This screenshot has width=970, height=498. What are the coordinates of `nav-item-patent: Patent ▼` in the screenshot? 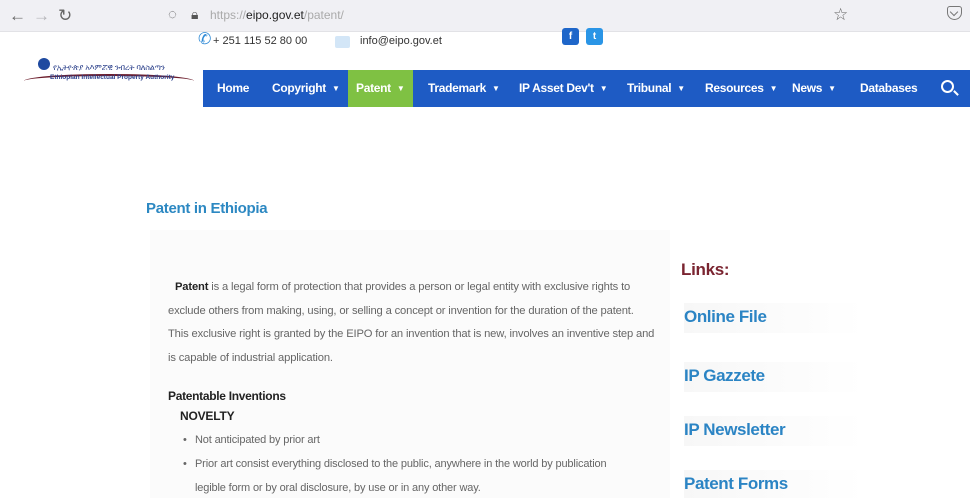 It's located at (380, 88).